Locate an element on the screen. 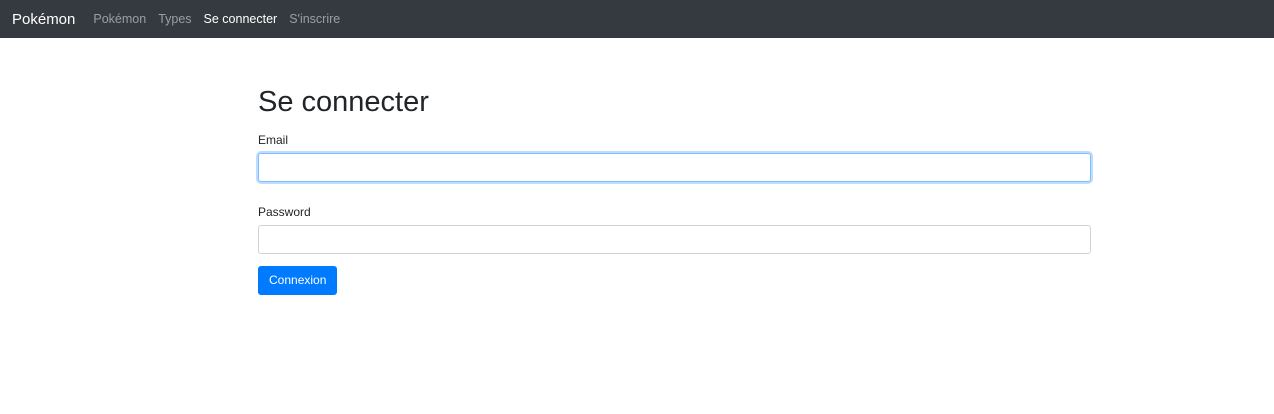  nav-link-login: Se connecter is located at coordinates (241, 19).